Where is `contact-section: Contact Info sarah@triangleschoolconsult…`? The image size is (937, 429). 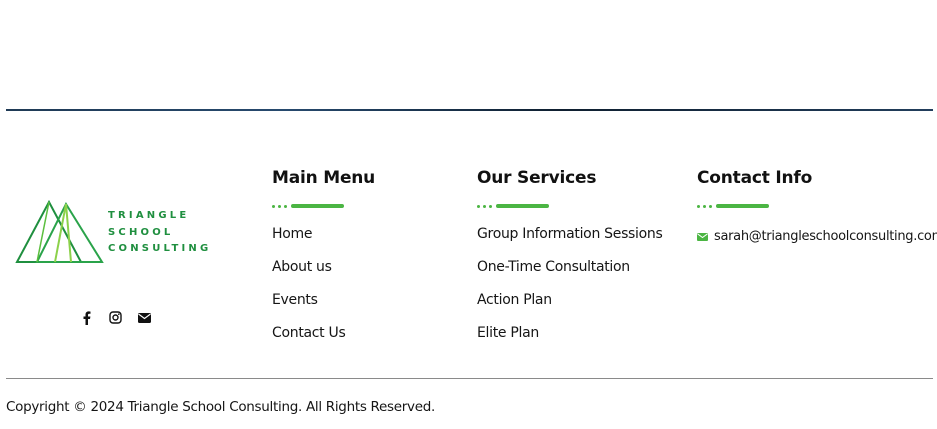
contact-section: Contact Info sarah@triangleschoolconsult… is located at coordinates (817, 206).